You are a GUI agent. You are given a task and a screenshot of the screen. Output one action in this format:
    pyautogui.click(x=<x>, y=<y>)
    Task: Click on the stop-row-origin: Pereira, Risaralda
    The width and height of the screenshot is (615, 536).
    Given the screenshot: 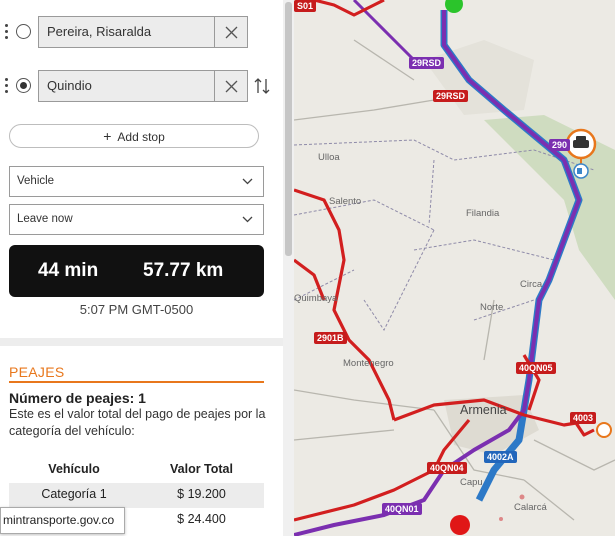 What is the action you would take?
    pyautogui.click(x=141, y=32)
    